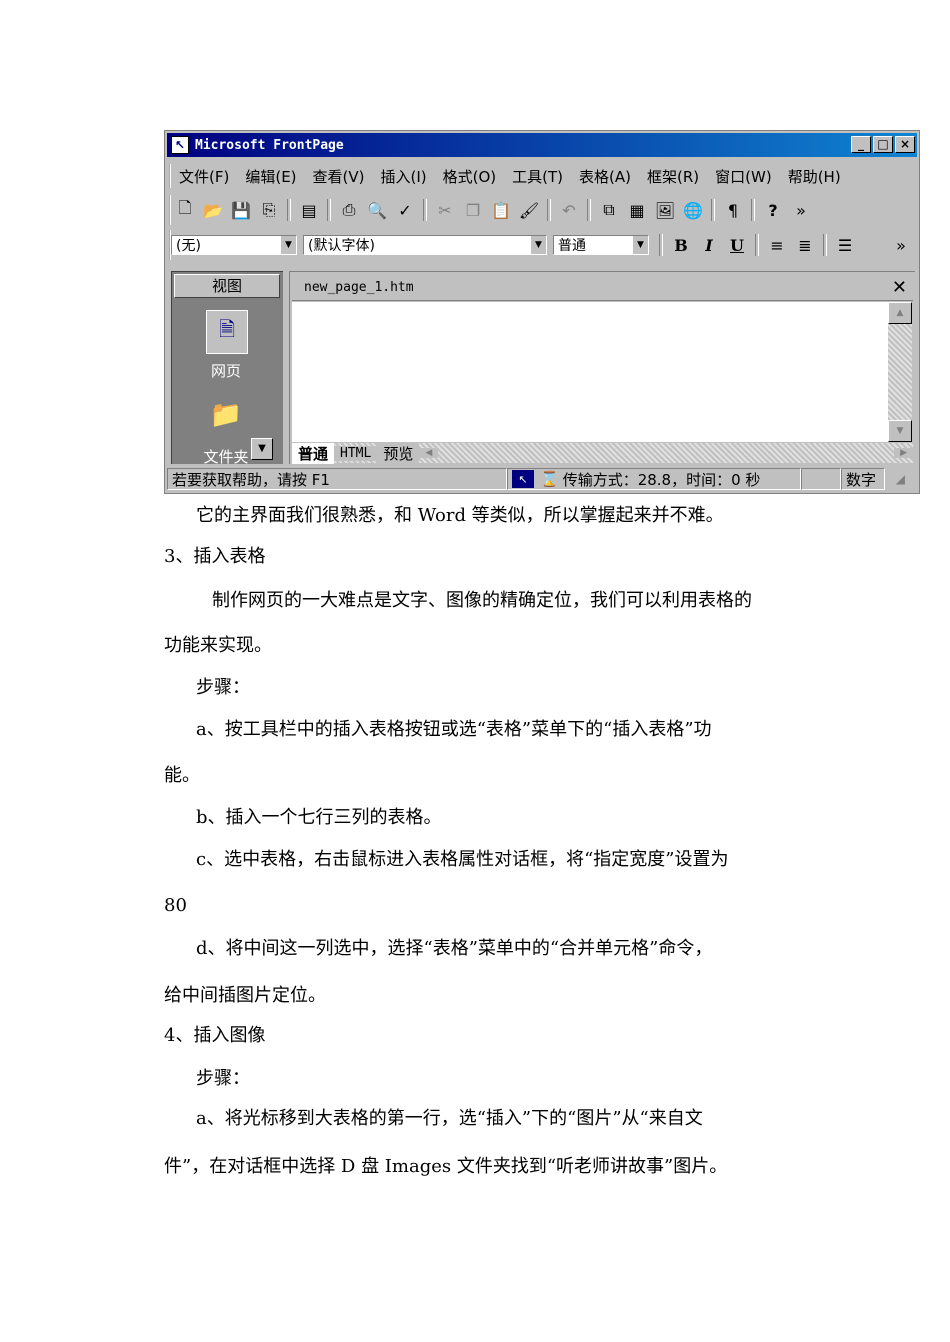 The width and height of the screenshot is (950, 1342). What do you see at coordinates (602, 453) in the screenshot?
I see `view-tabs: 普通 HTML 预览 ◀ ▶` at bounding box center [602, 453].